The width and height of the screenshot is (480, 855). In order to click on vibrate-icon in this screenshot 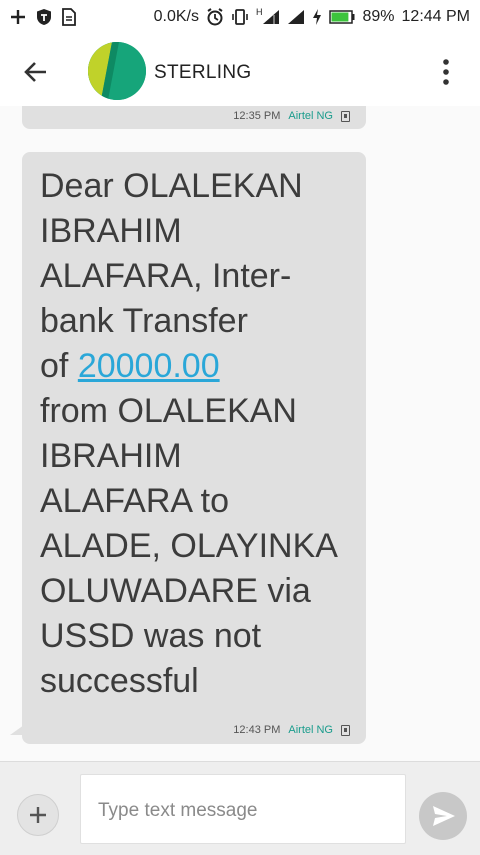, I will do `click(240, 17)`.